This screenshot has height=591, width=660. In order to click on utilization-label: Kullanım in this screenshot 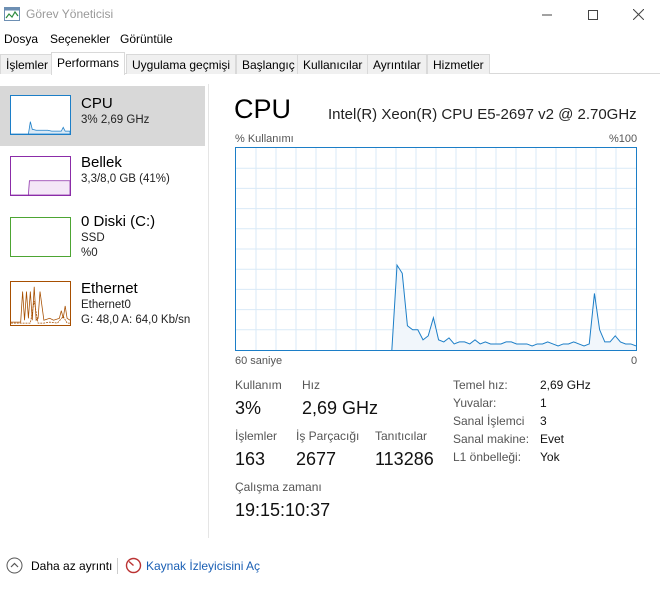, I will do `click(258, 385)`.